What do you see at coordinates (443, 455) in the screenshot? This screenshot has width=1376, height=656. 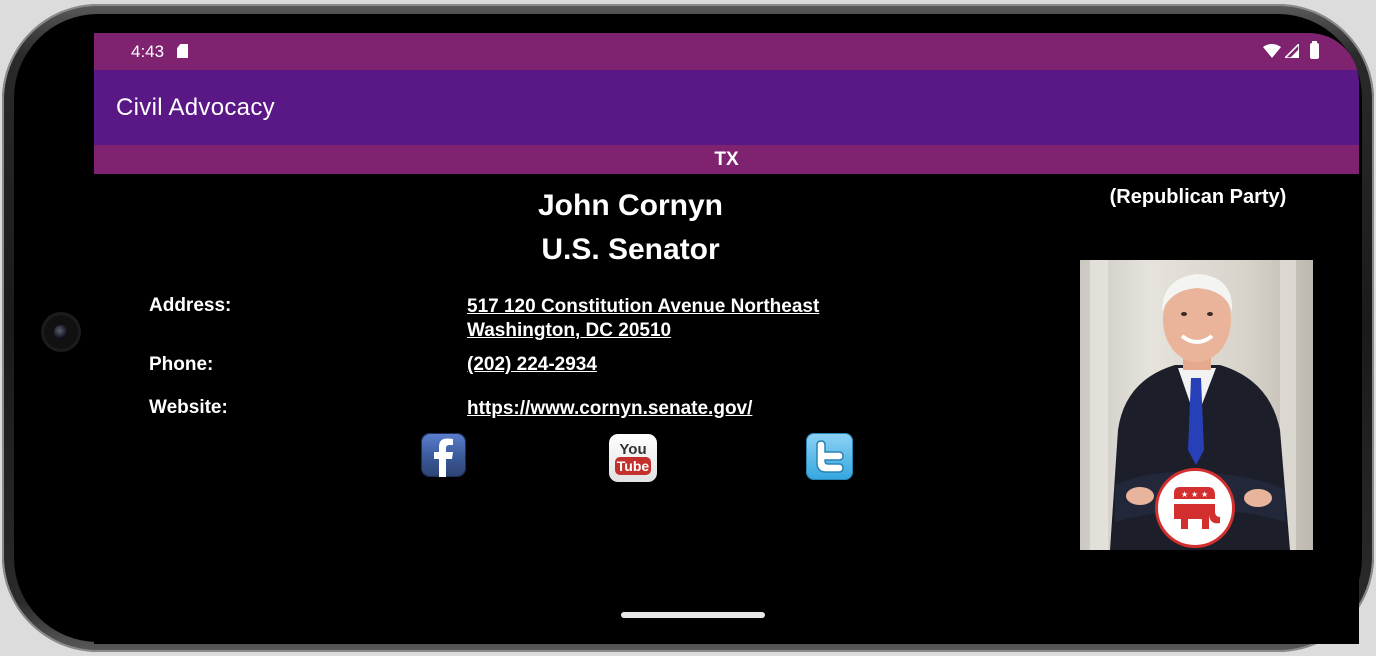 I see `facebook-icon` at bounding box center [443, 455].